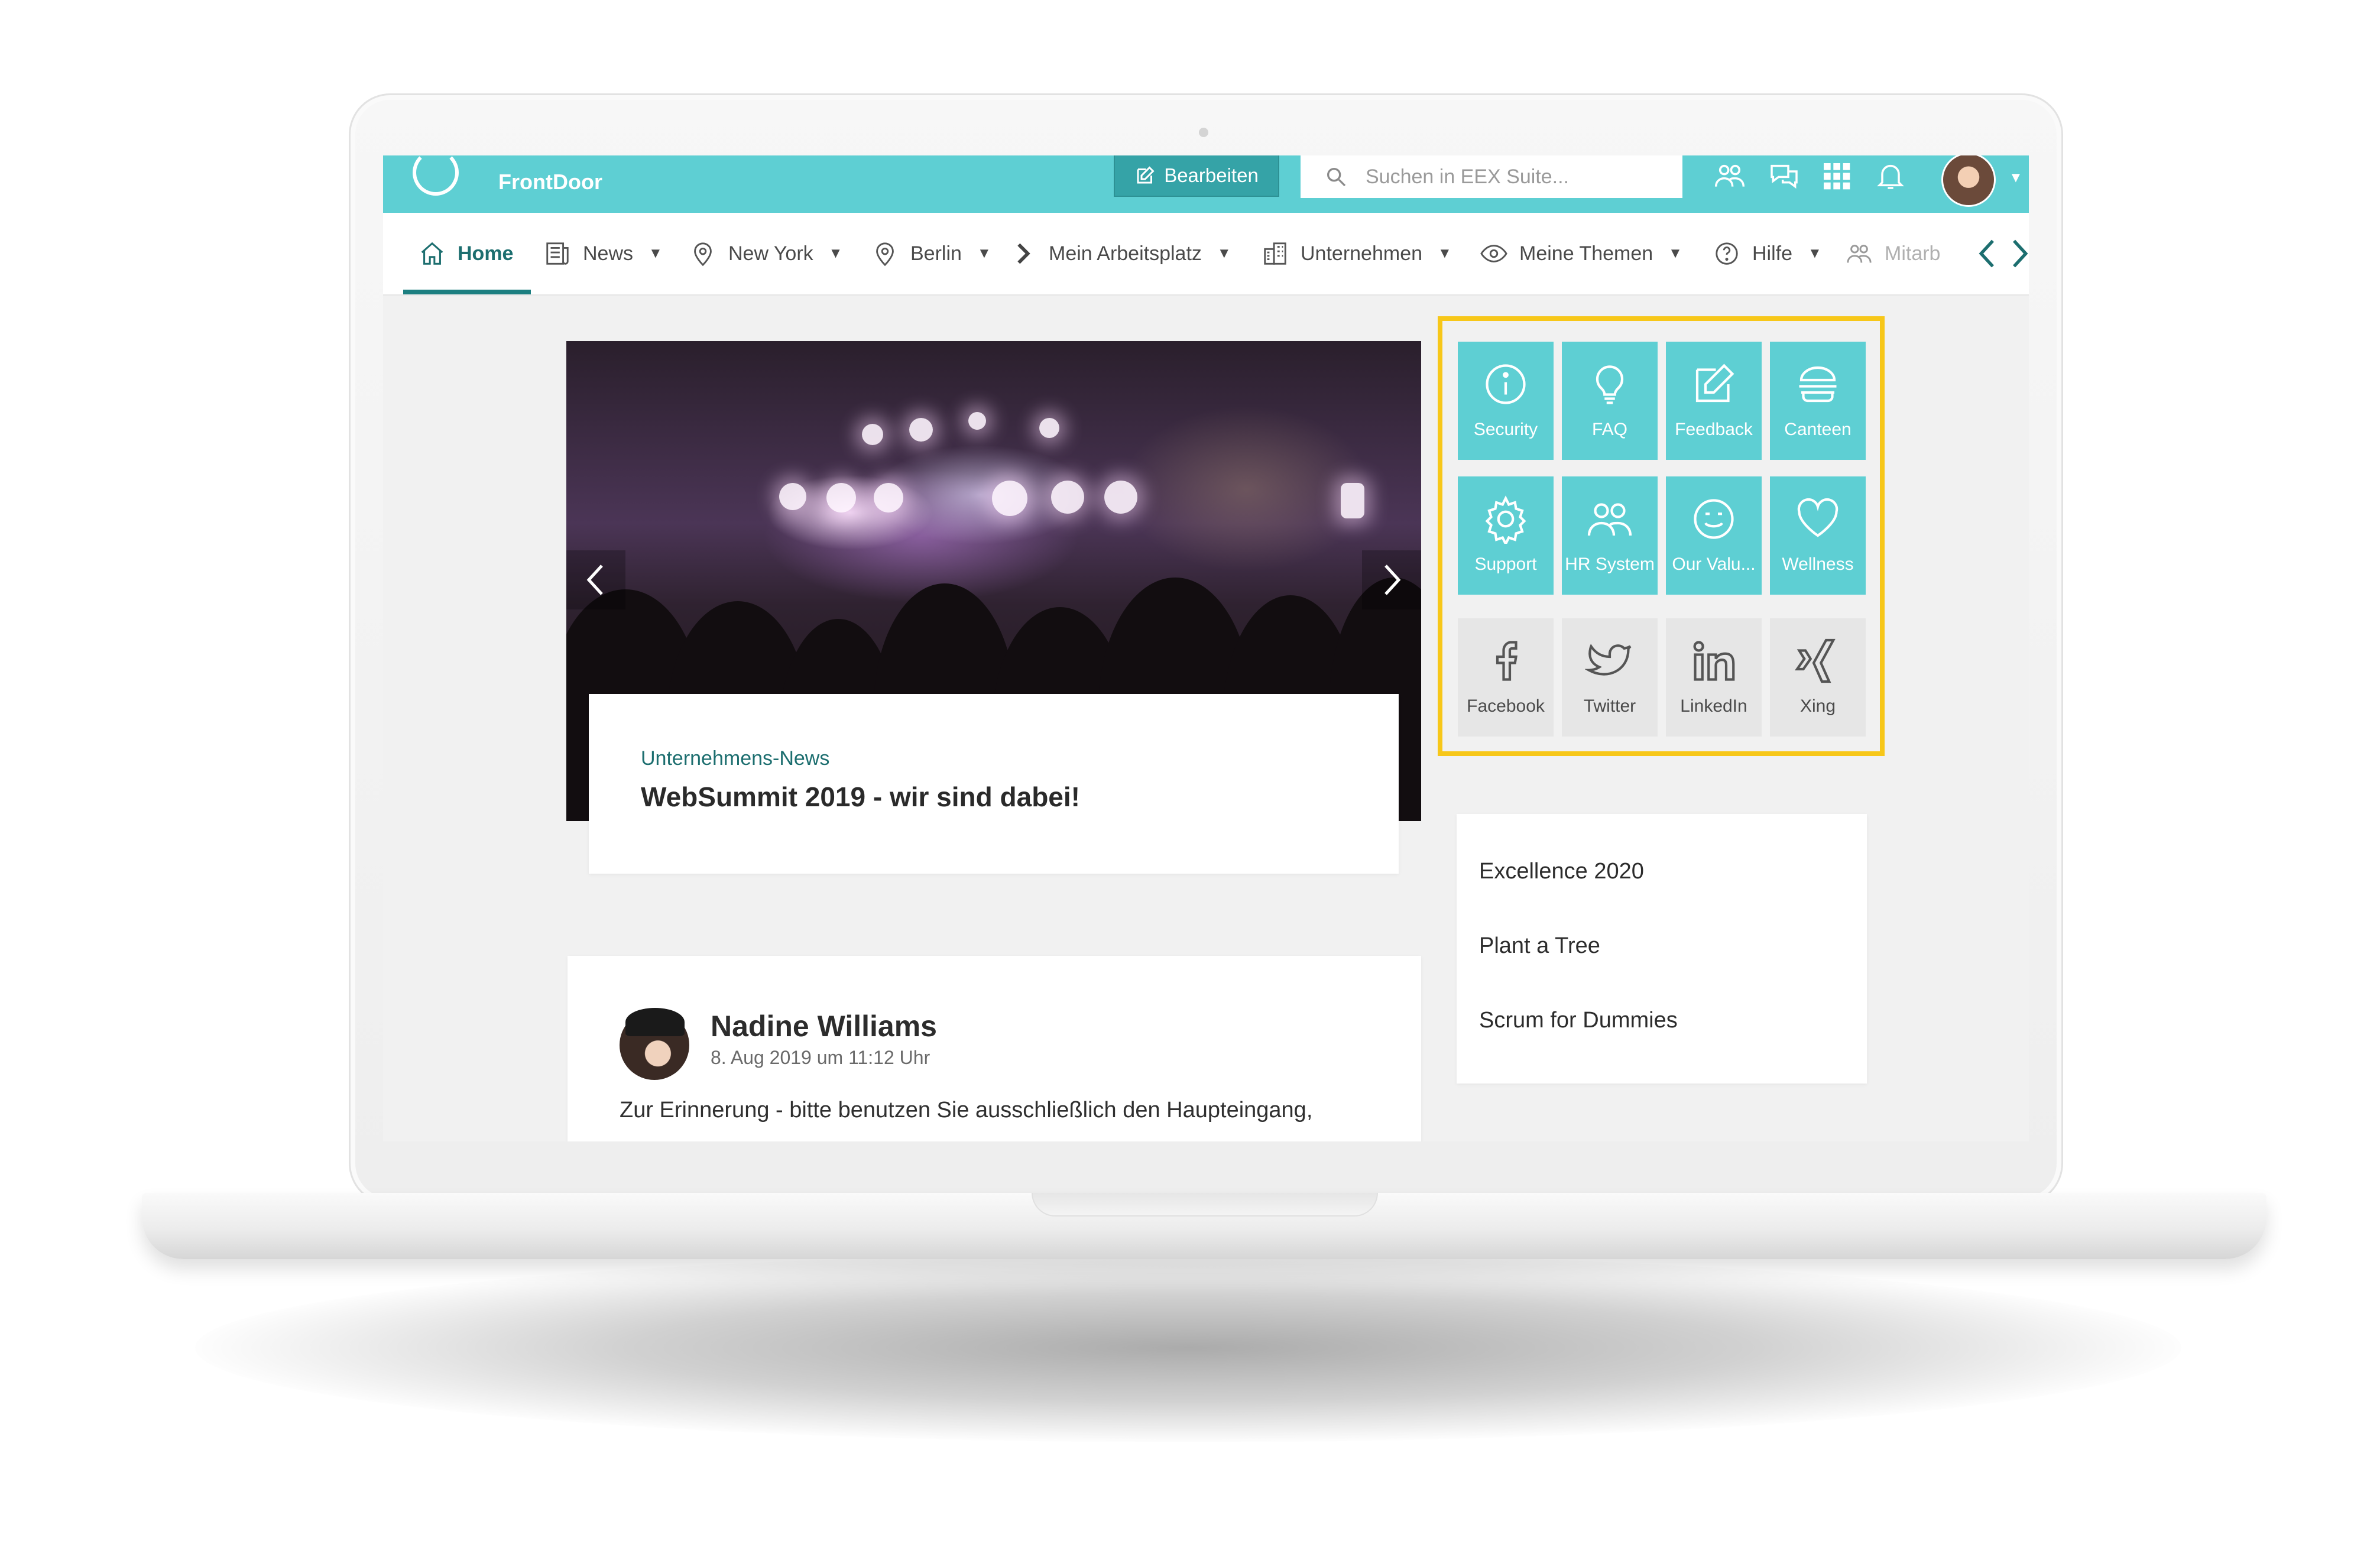 This screenshot has width=2380, height=1557. I want to click on smile-icon, so click(1714, 519).